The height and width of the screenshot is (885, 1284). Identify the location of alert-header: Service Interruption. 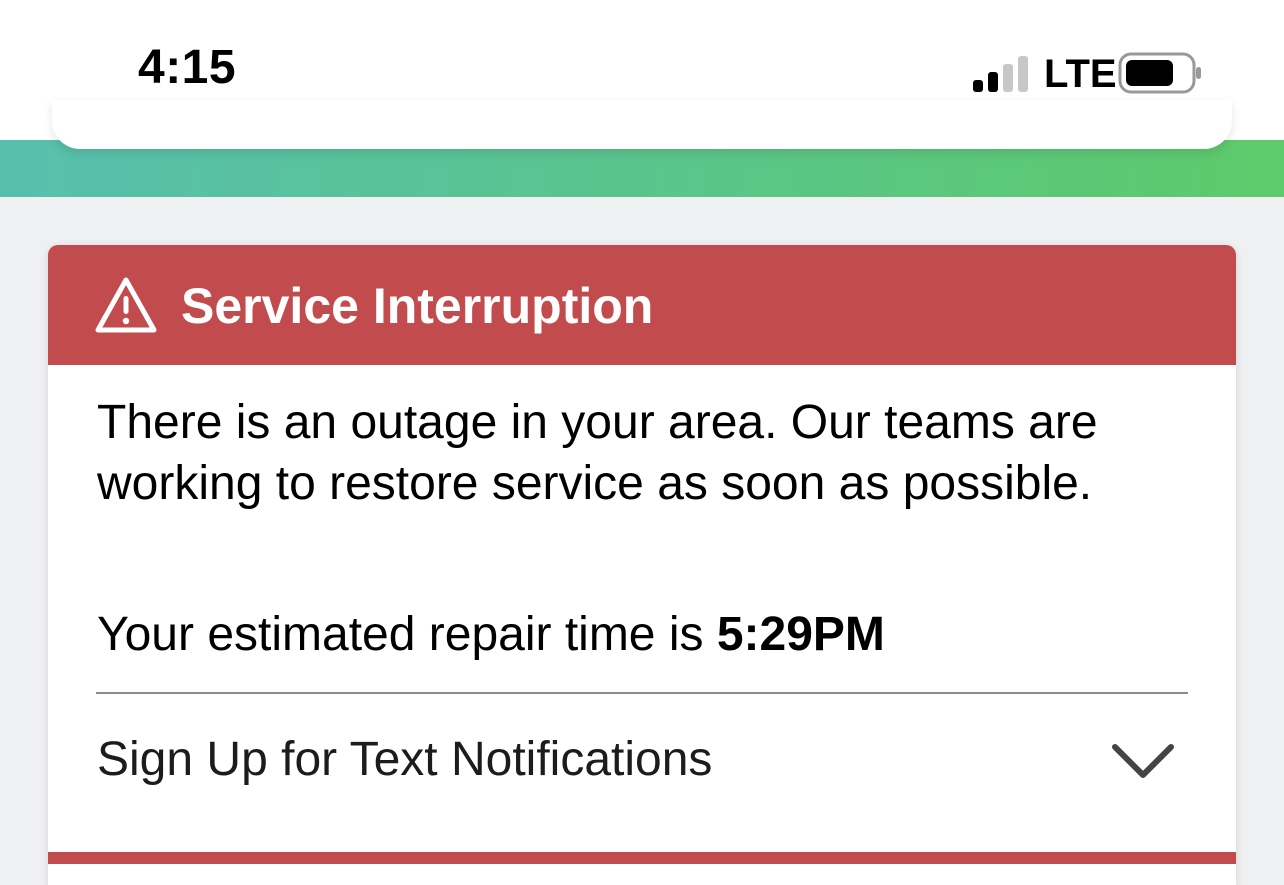
(642, 305).